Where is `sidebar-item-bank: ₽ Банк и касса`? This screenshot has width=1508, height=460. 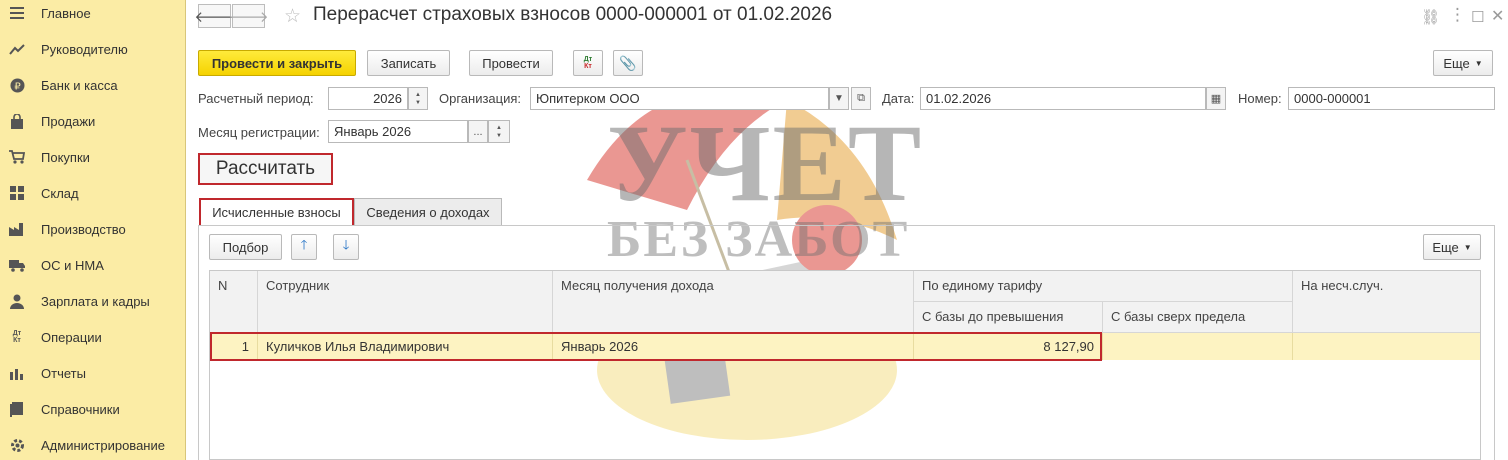 sidebar-item-bank: ₽ Банк и касса is located at coordinates (93, 85).